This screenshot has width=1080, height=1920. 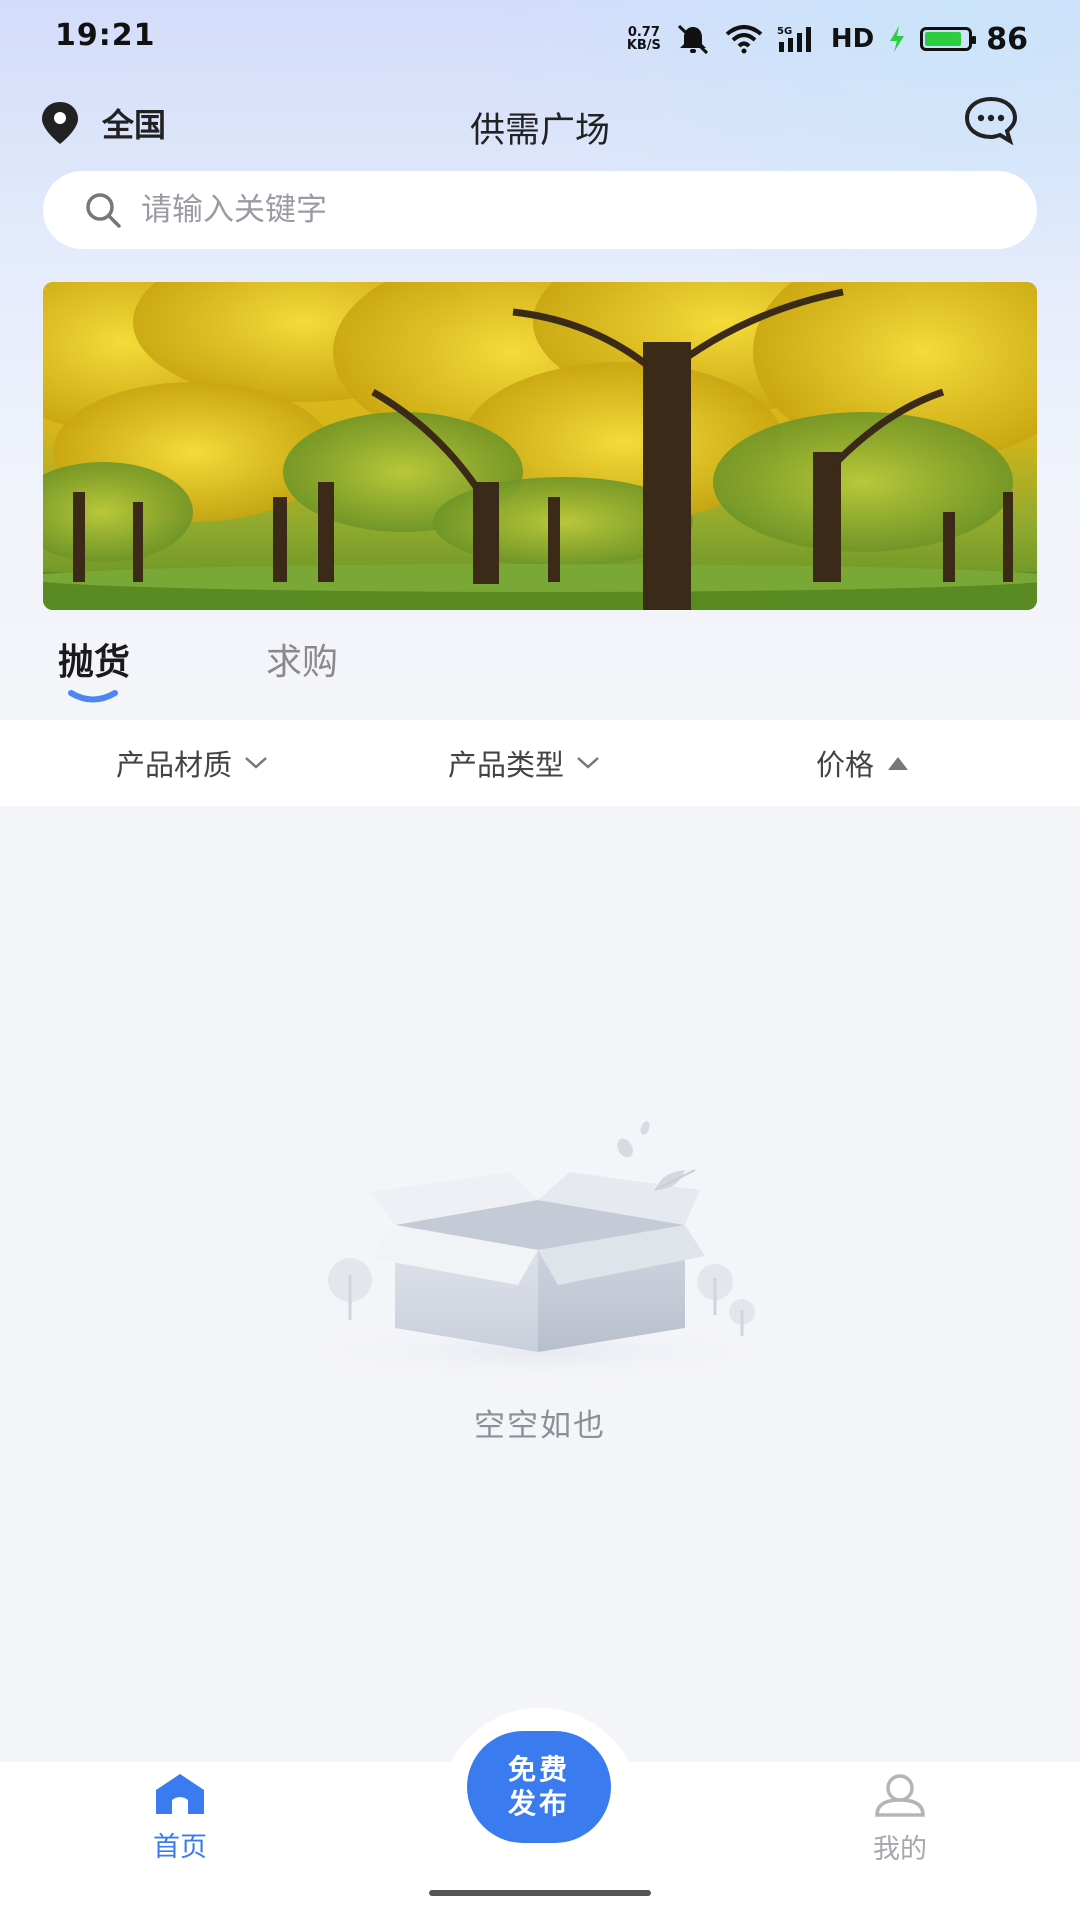 I want to click on filter-type-label: 产品类型, so click(x=506, y=765).